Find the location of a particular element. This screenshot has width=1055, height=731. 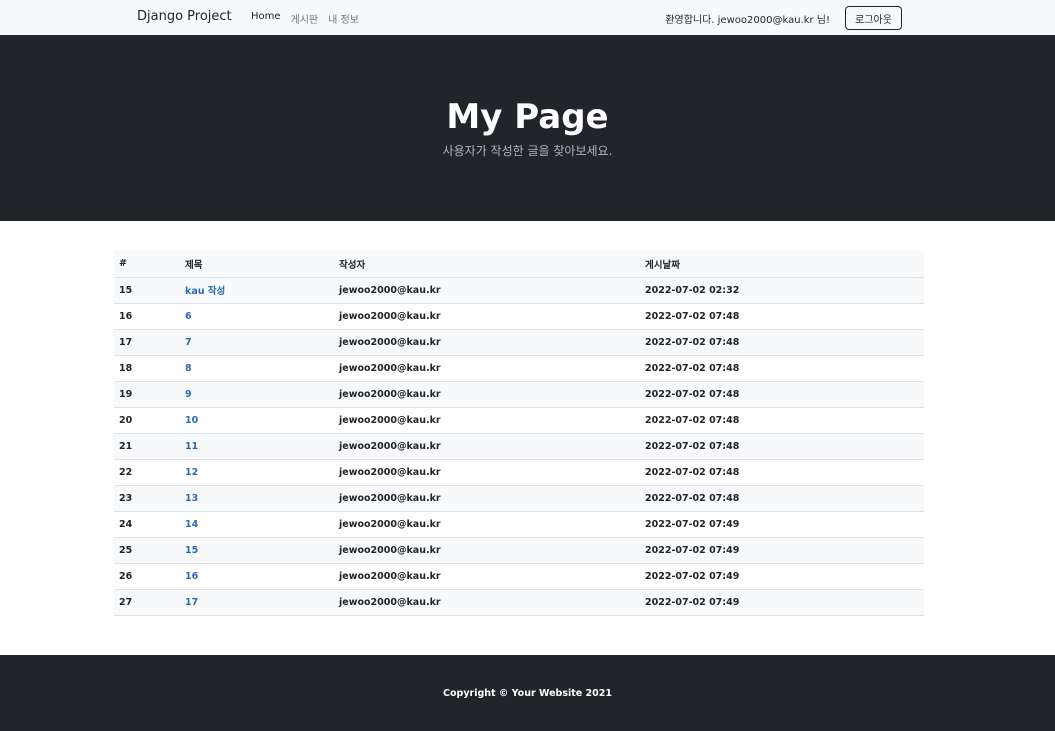

post-title-link: 17 is located at coordinates (191, 602).